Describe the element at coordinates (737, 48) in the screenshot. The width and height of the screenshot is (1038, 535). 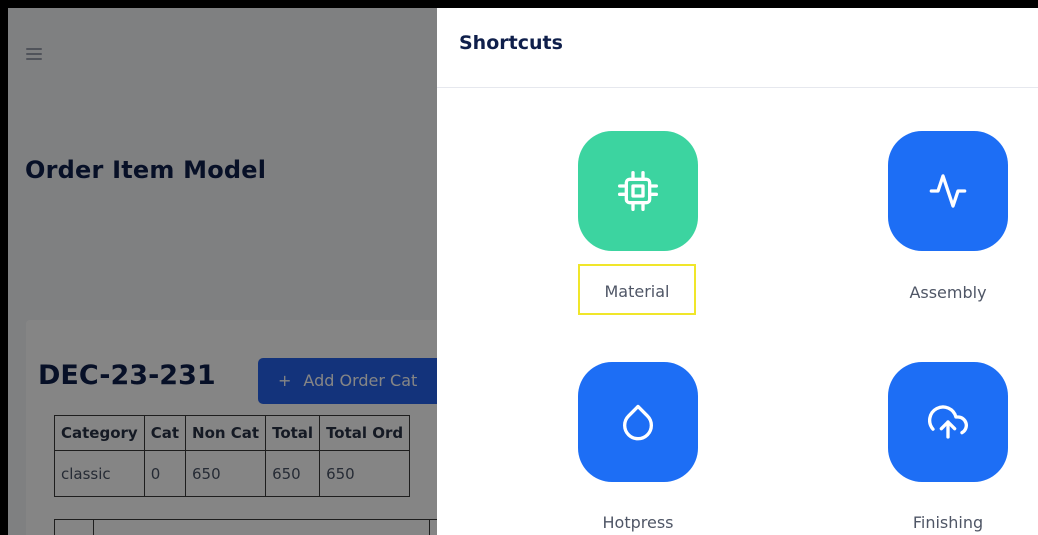
I see `drawer-header: Shortcuts` at that location.